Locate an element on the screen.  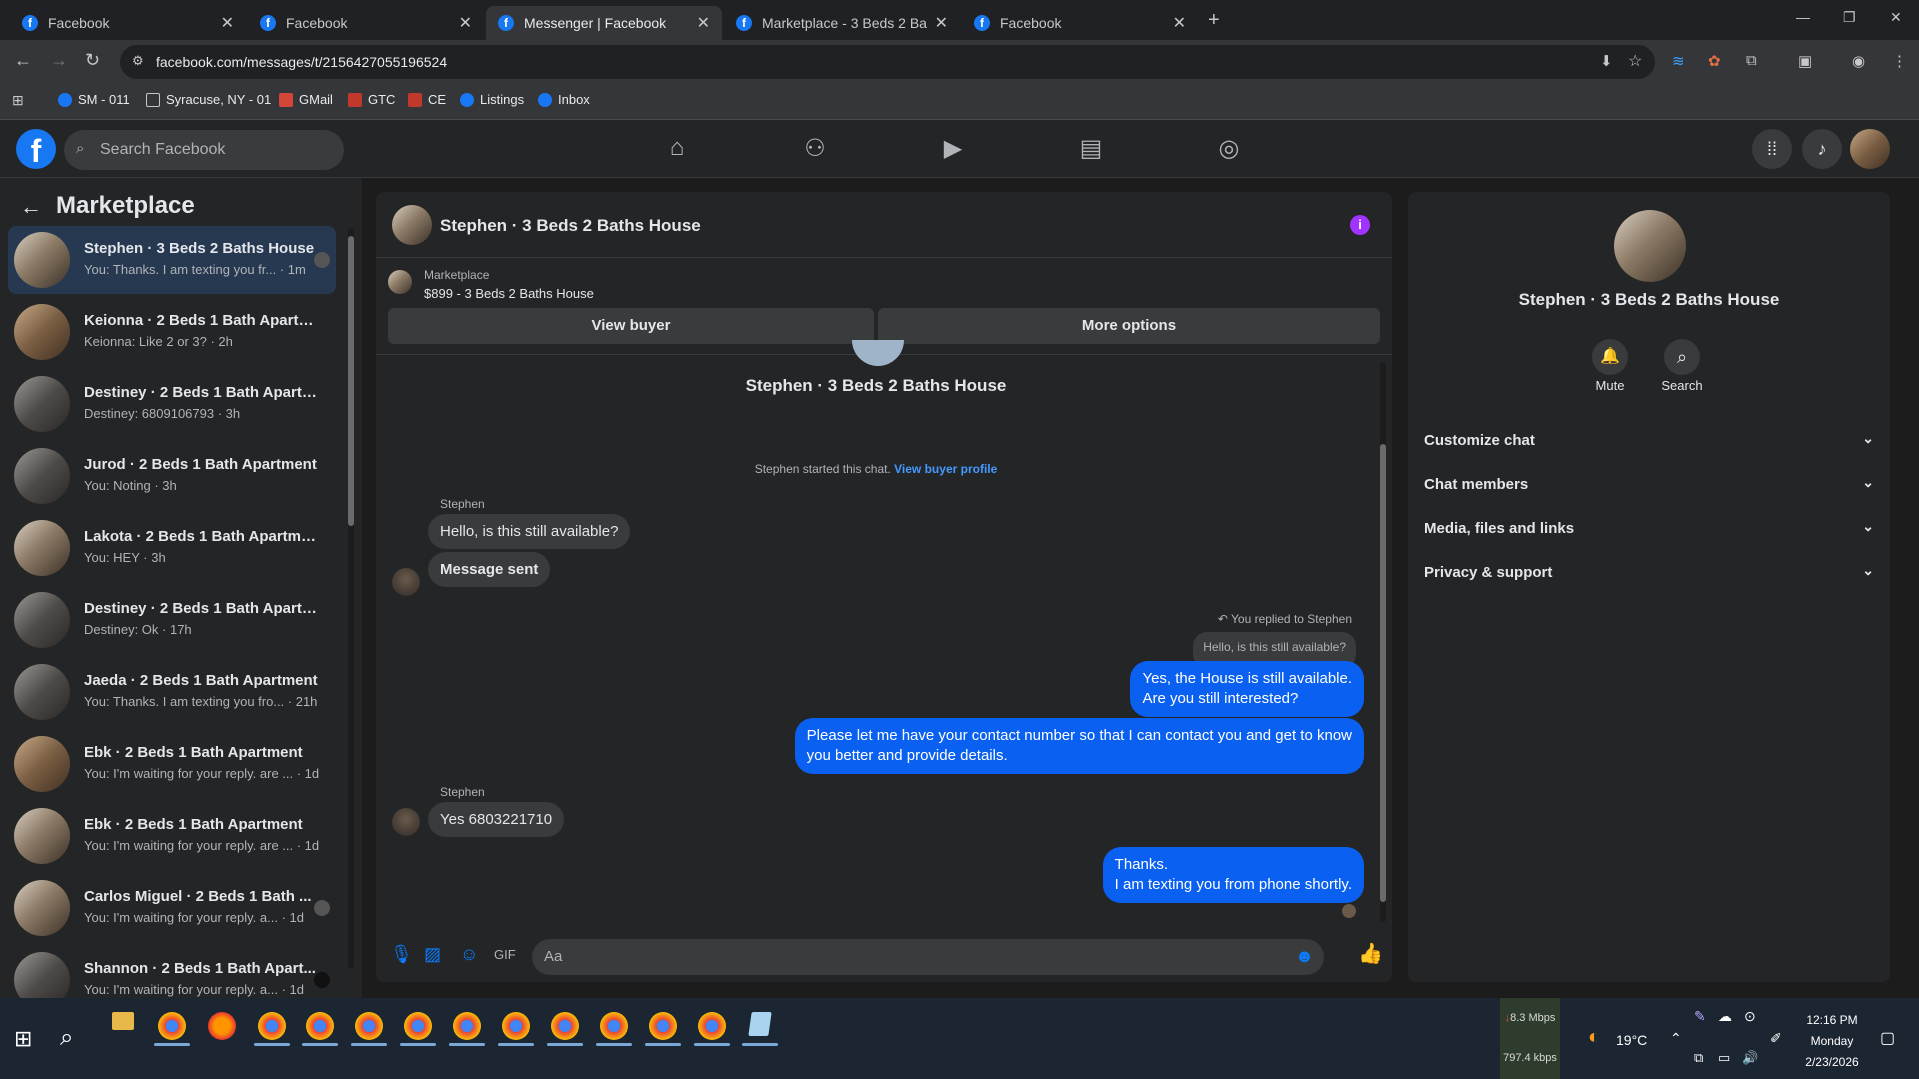
browser-tab-3: f Messenger | Facebook ✕ is located at coordinates (604, 23).